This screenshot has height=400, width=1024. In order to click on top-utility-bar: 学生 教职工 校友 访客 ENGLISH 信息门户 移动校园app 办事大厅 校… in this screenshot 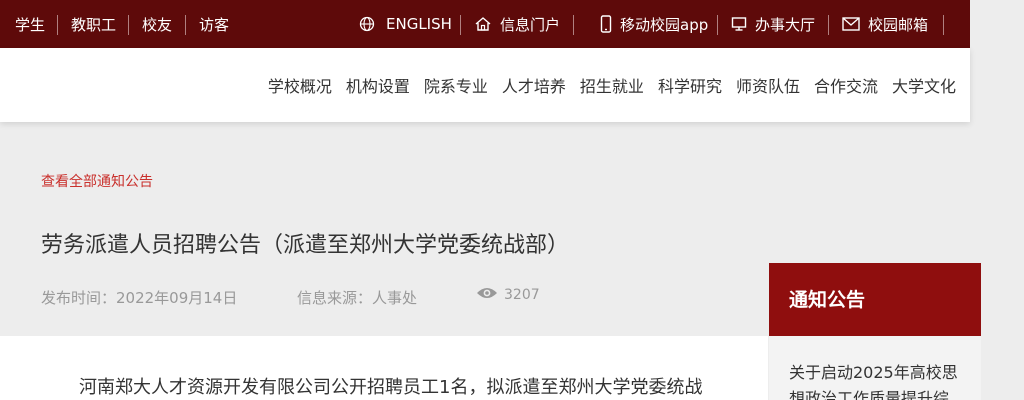, I will do `click(485, 24)`.